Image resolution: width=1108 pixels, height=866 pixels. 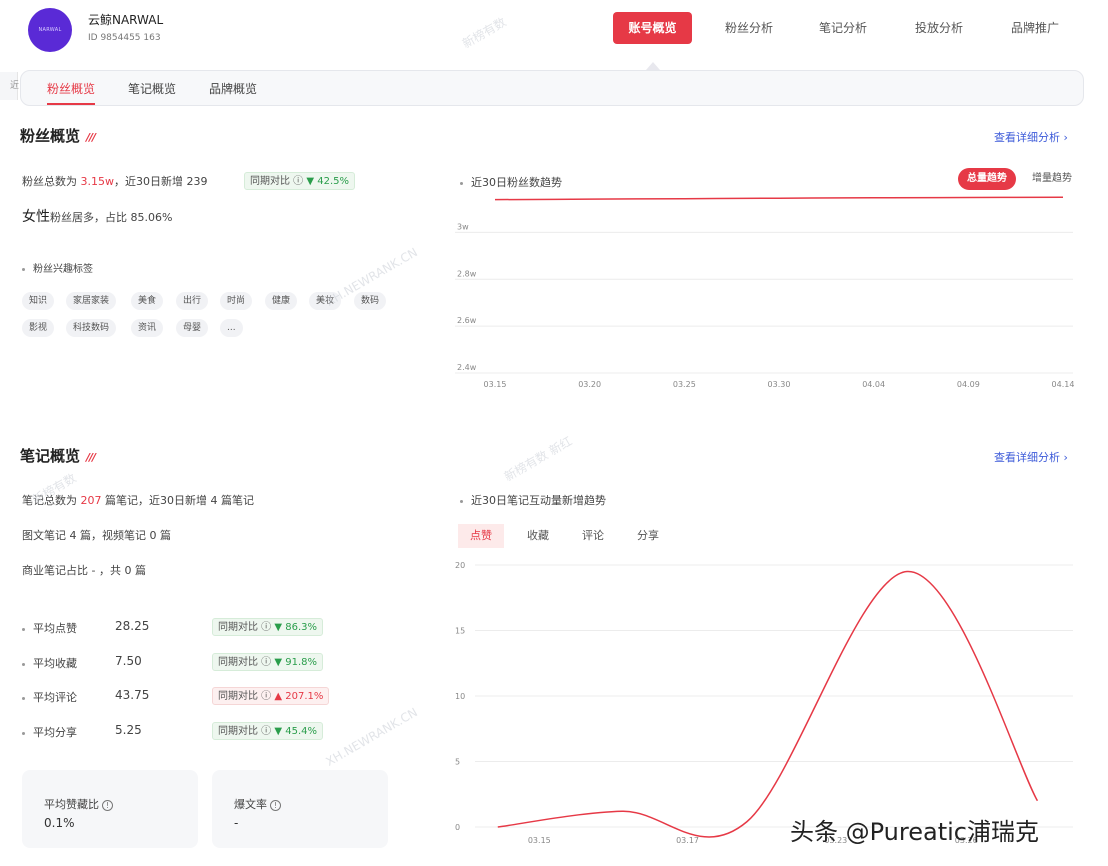 What do you see at coordinates (192, 301) in the screenshot?
I see `interest-tag: 出行` at bounding box center [192, 301].